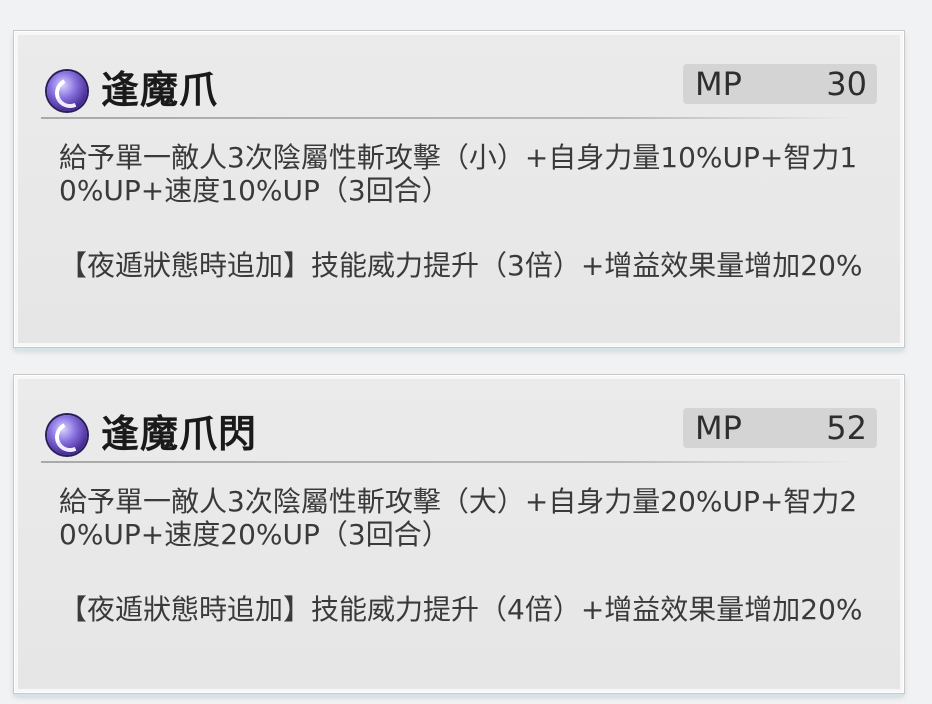 The height and width of the screenshot is (704, 932). Describe the element at coordinates (780, 428) in the screenshot. I see `mp-cost-badge: MP 52` at that location.